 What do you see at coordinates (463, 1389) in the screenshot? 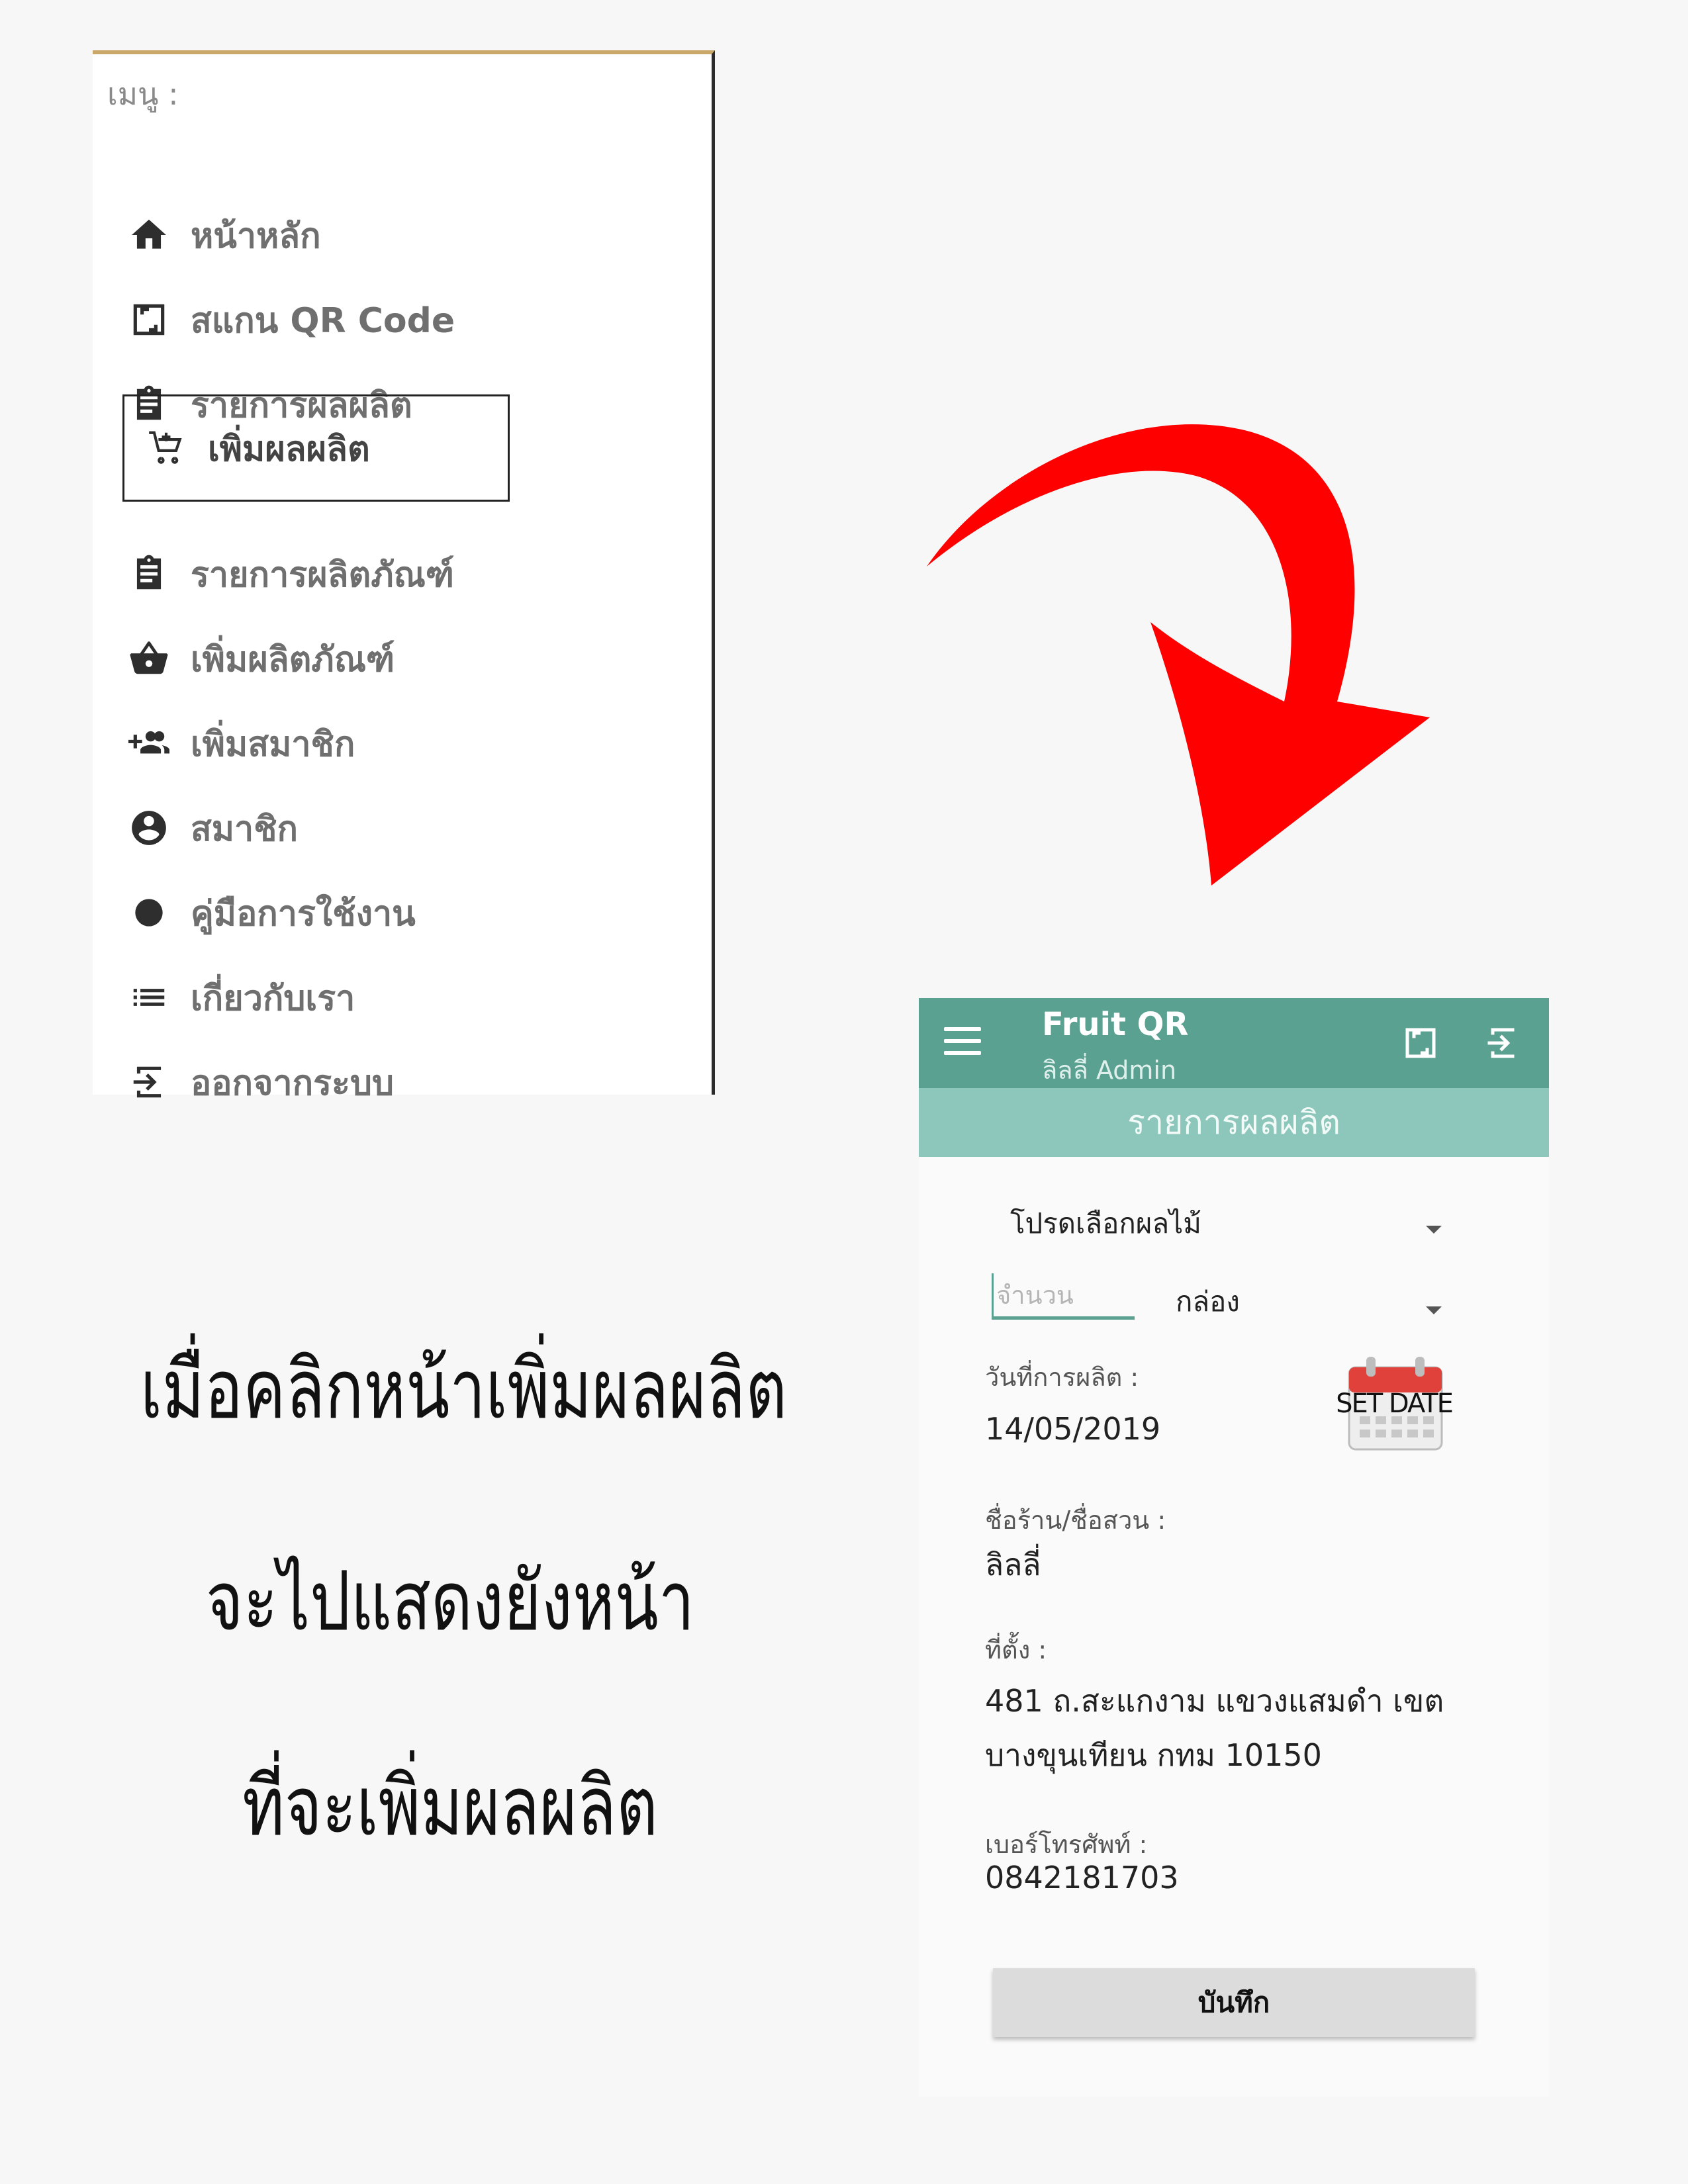
I see `caption-line-1: เมื่อคลิกหน้าเพิ่มผลผลิต` at bounding box center [463, 1389].